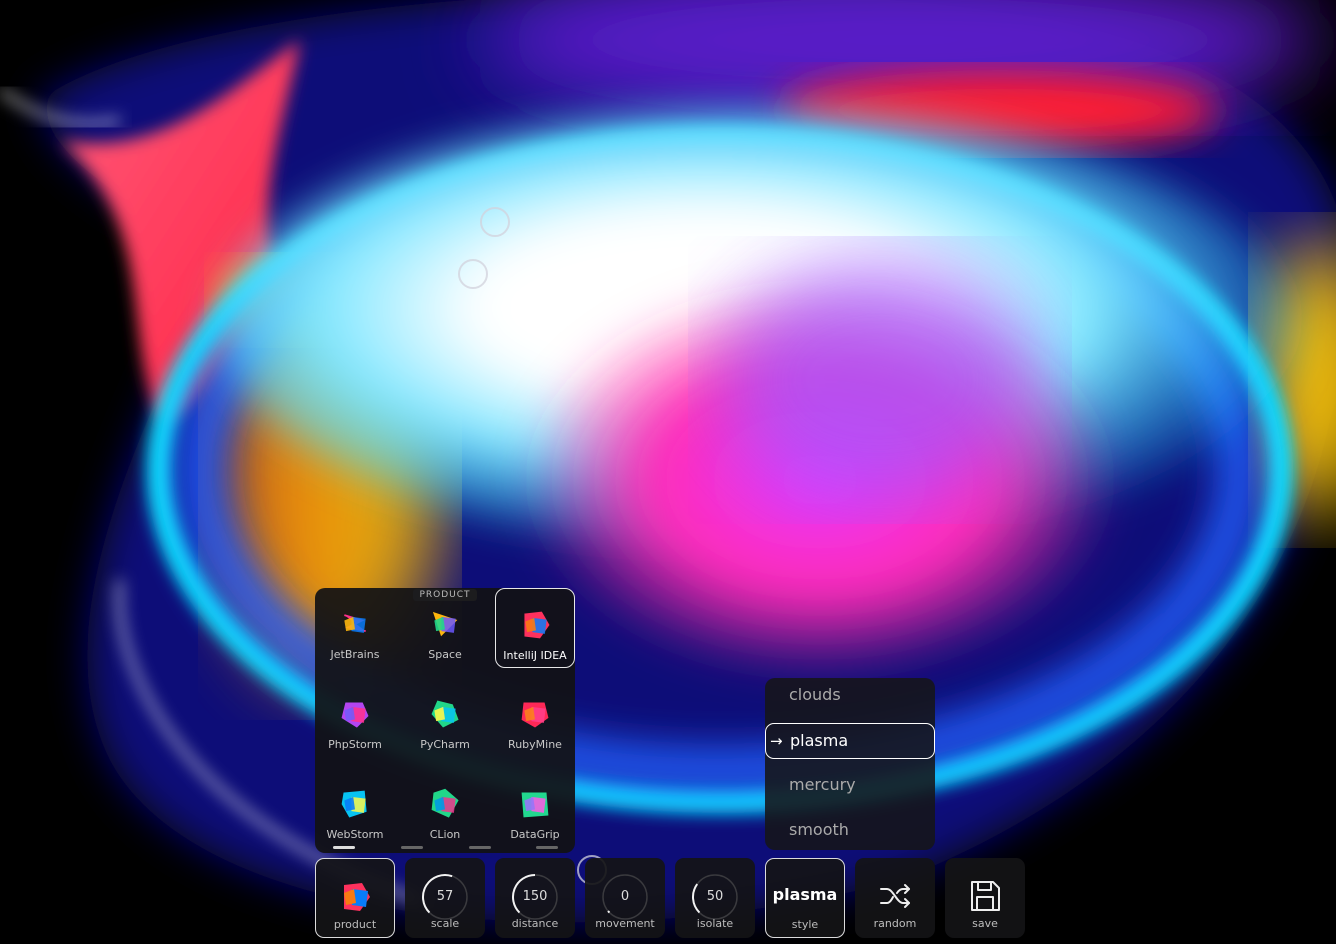  Describe the element at coordinates (535, 805) in the screenshot. I see `datagrip-logo-icon` at that location.